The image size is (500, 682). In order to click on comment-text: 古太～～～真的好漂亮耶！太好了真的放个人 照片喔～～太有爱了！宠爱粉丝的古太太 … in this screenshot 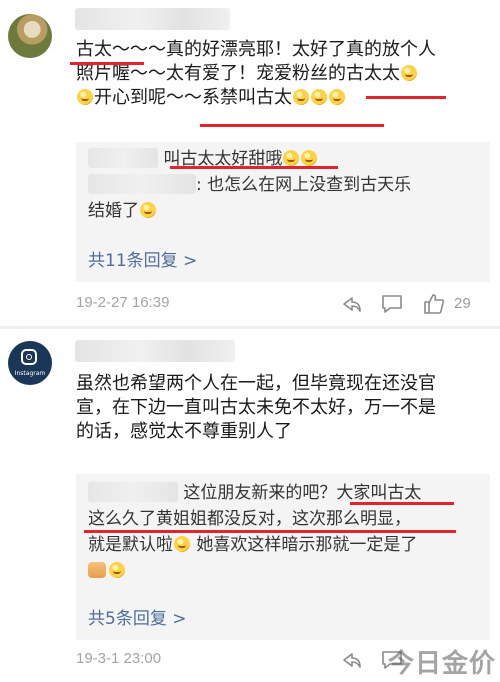, I will do `click(282, 74)`.